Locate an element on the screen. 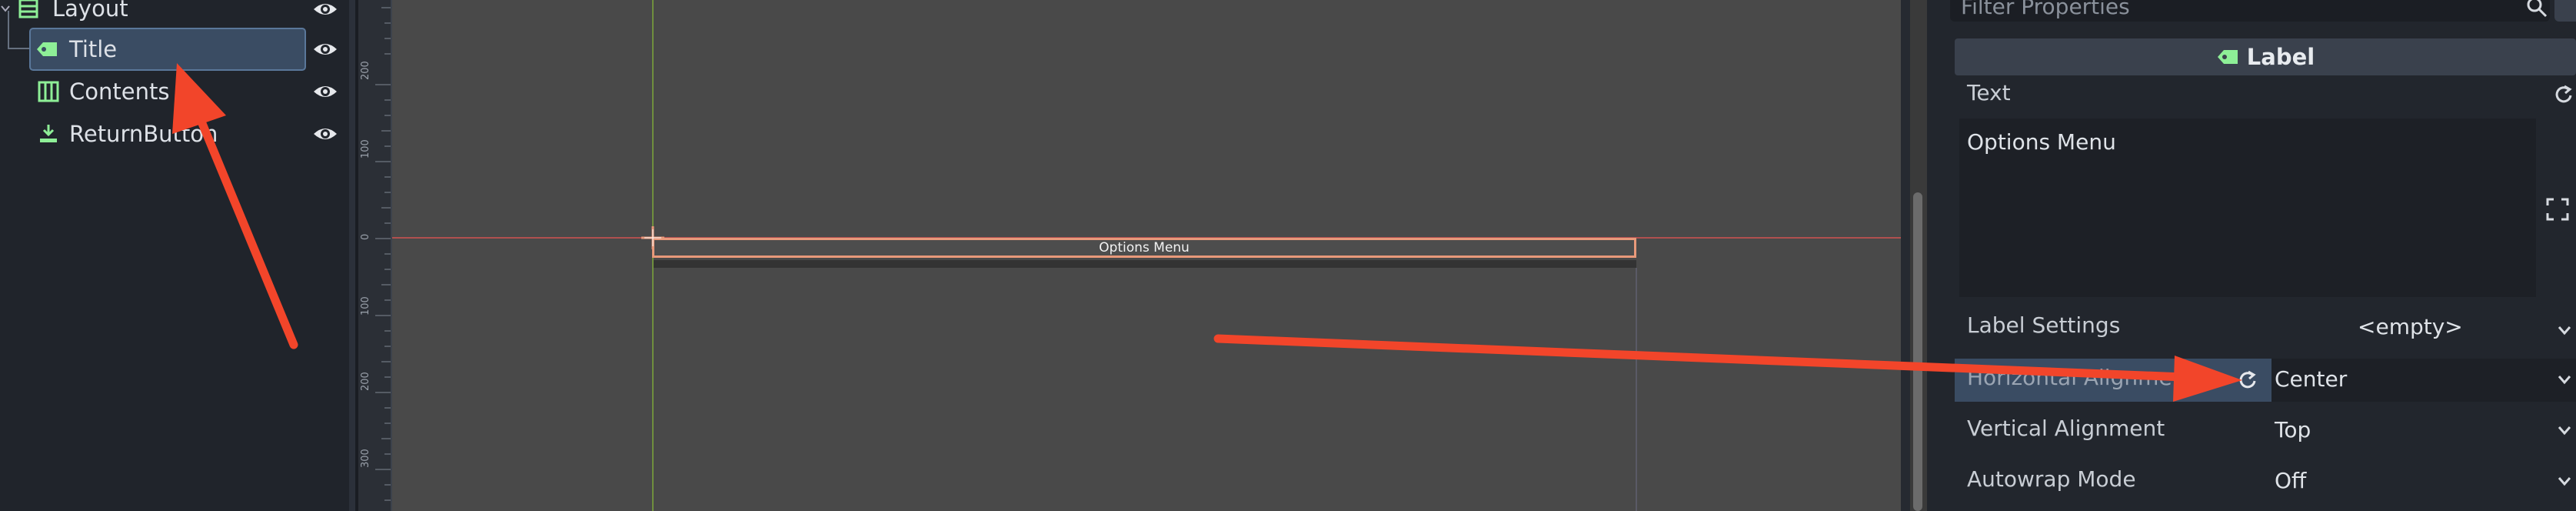 This screenshot has width=2576, height=511. ruler-ticks is located at coordinates (383, 254).